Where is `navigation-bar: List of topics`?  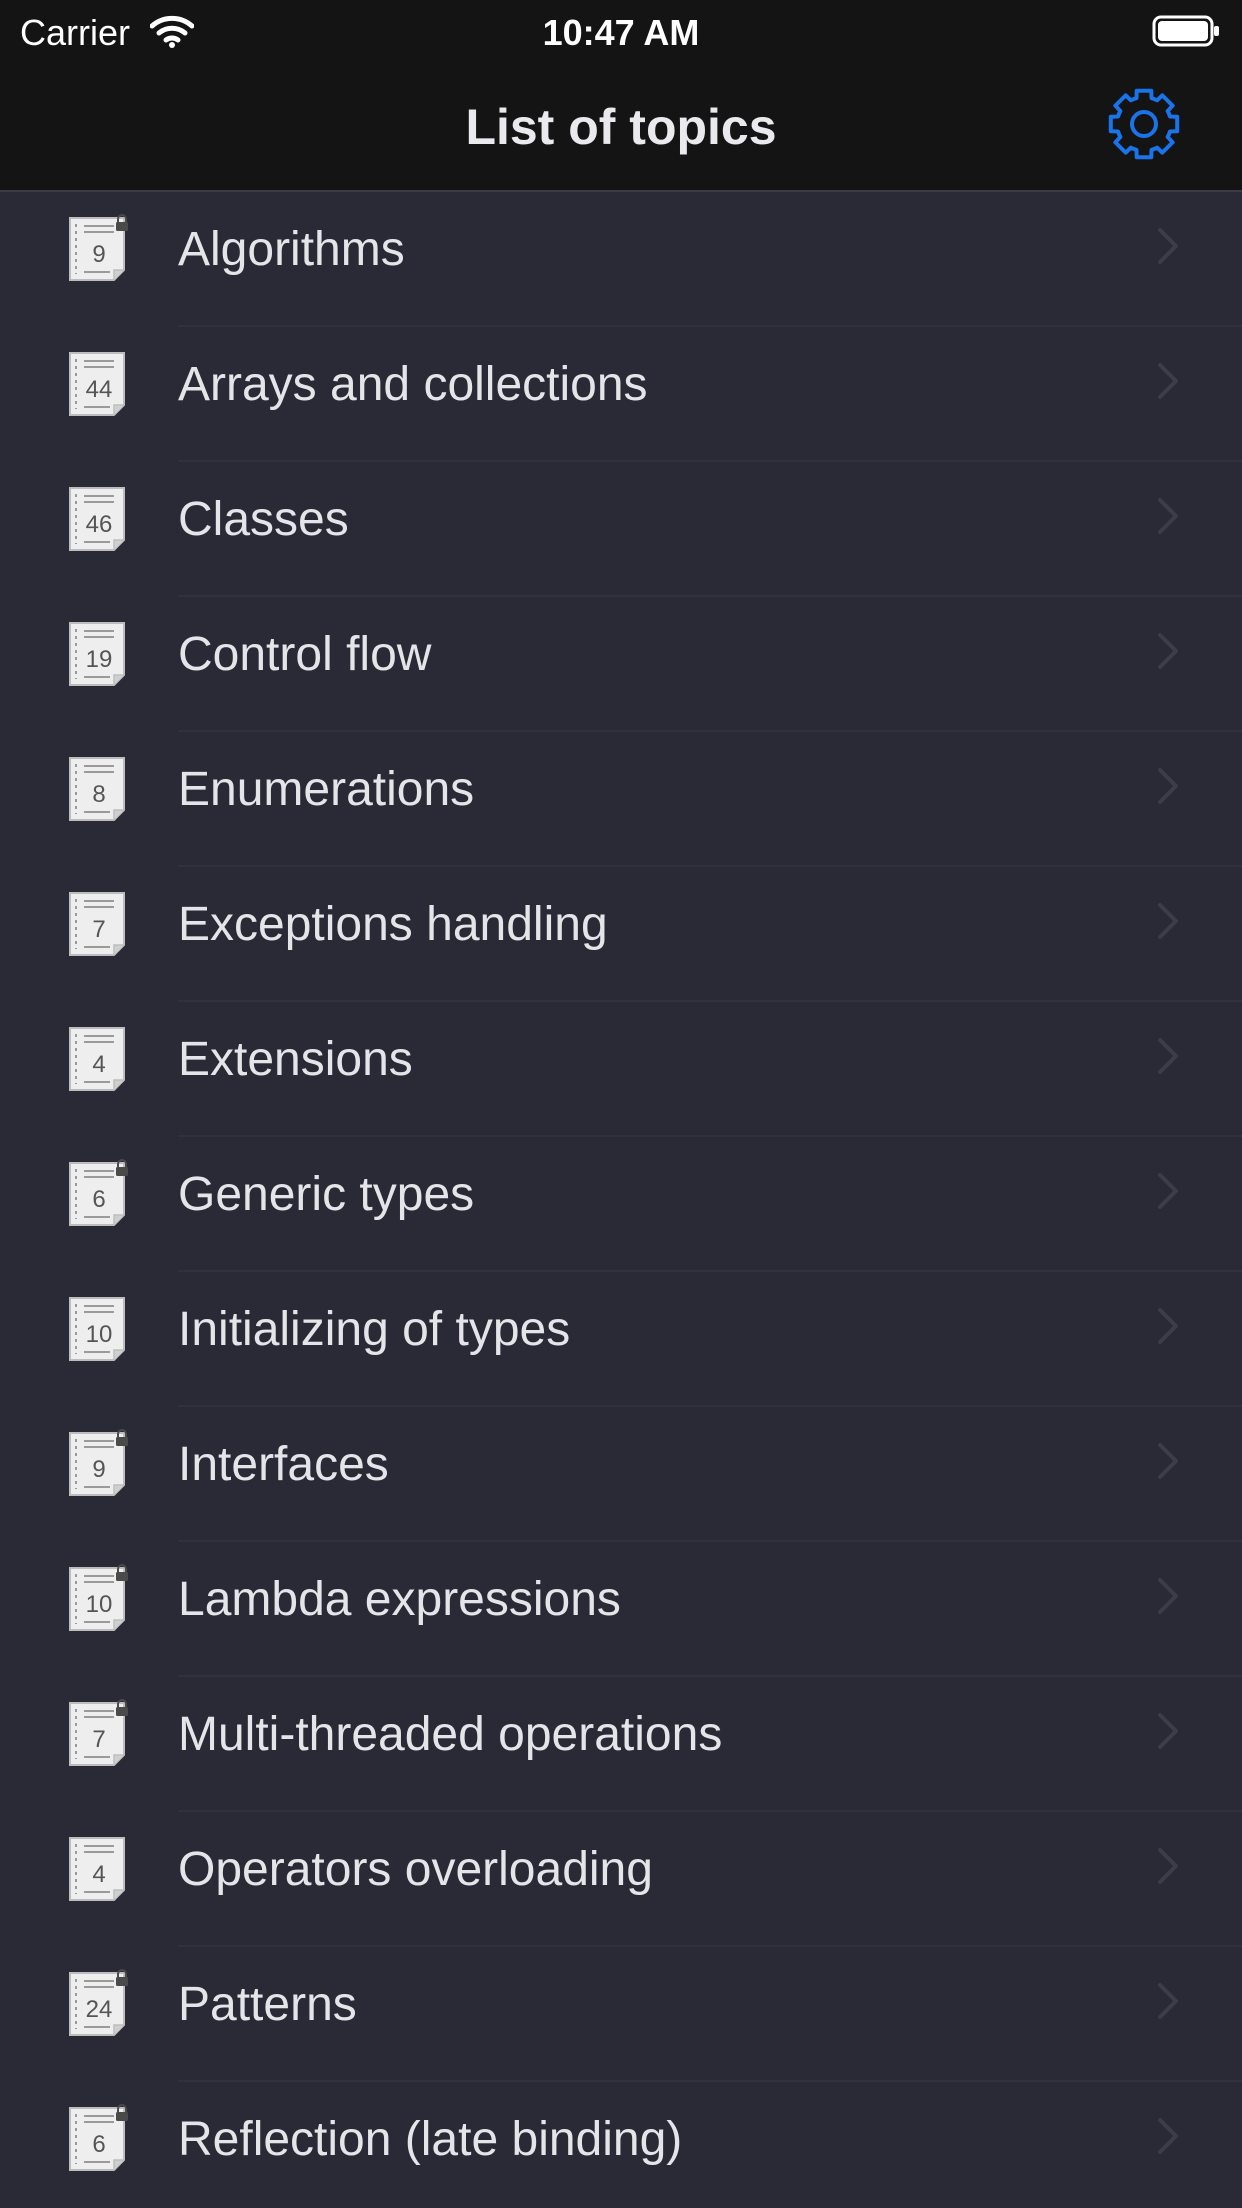 navigation-bar: List of topics is located at coordinates (621, 127).